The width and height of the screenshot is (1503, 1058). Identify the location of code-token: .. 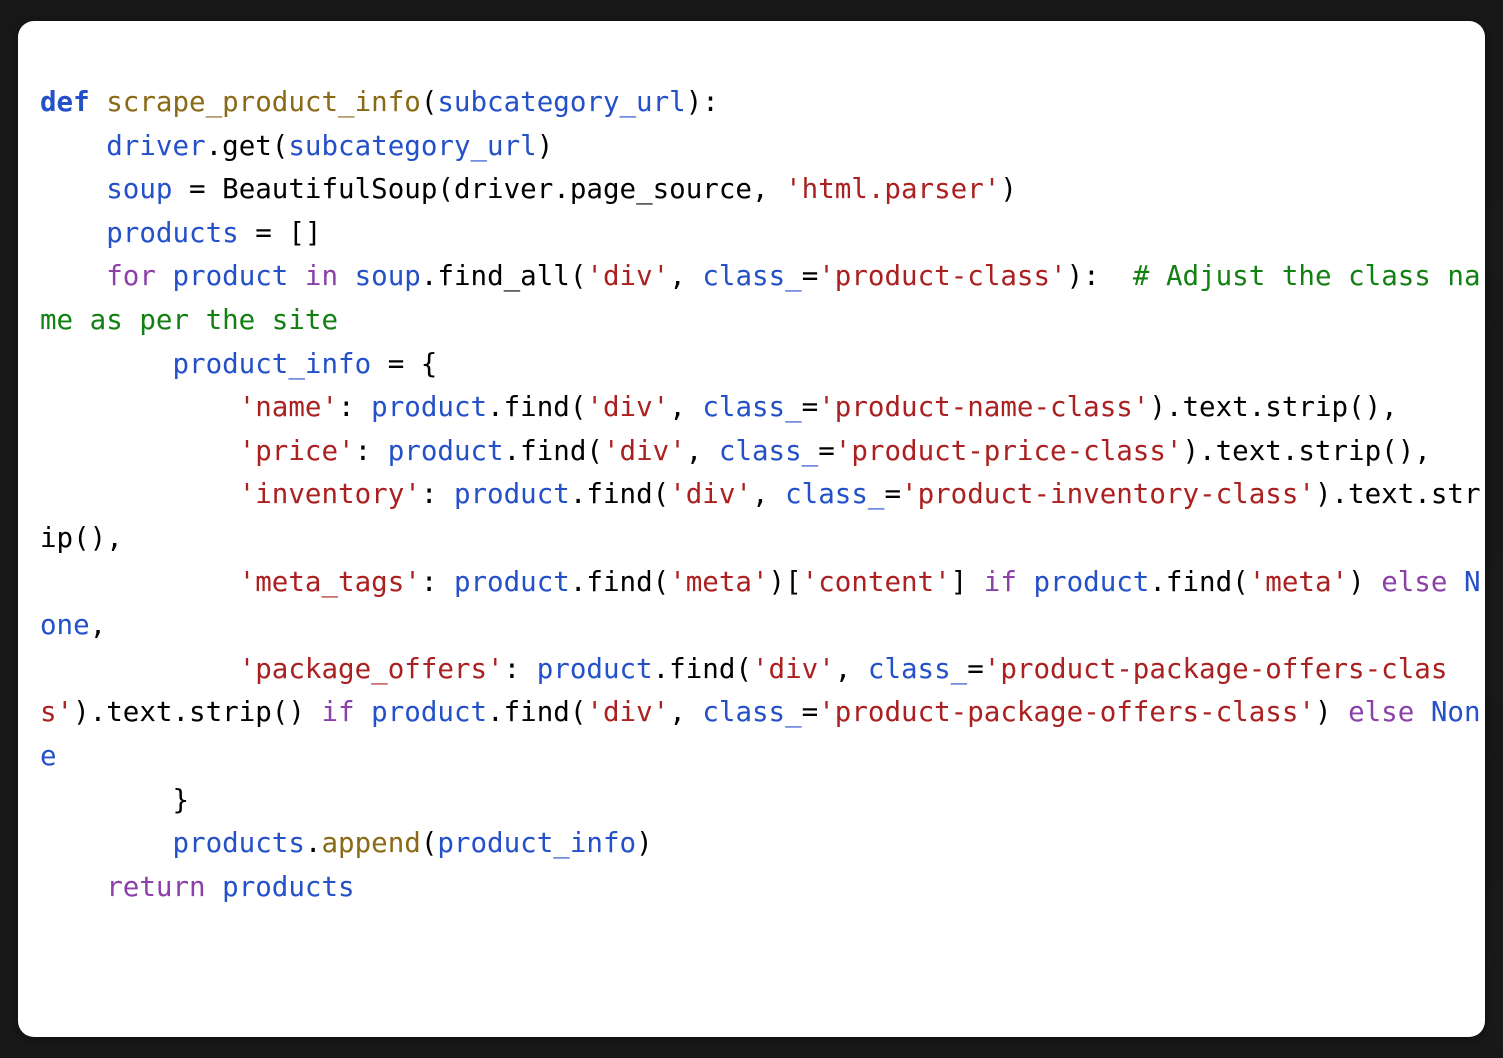
(313, 843).